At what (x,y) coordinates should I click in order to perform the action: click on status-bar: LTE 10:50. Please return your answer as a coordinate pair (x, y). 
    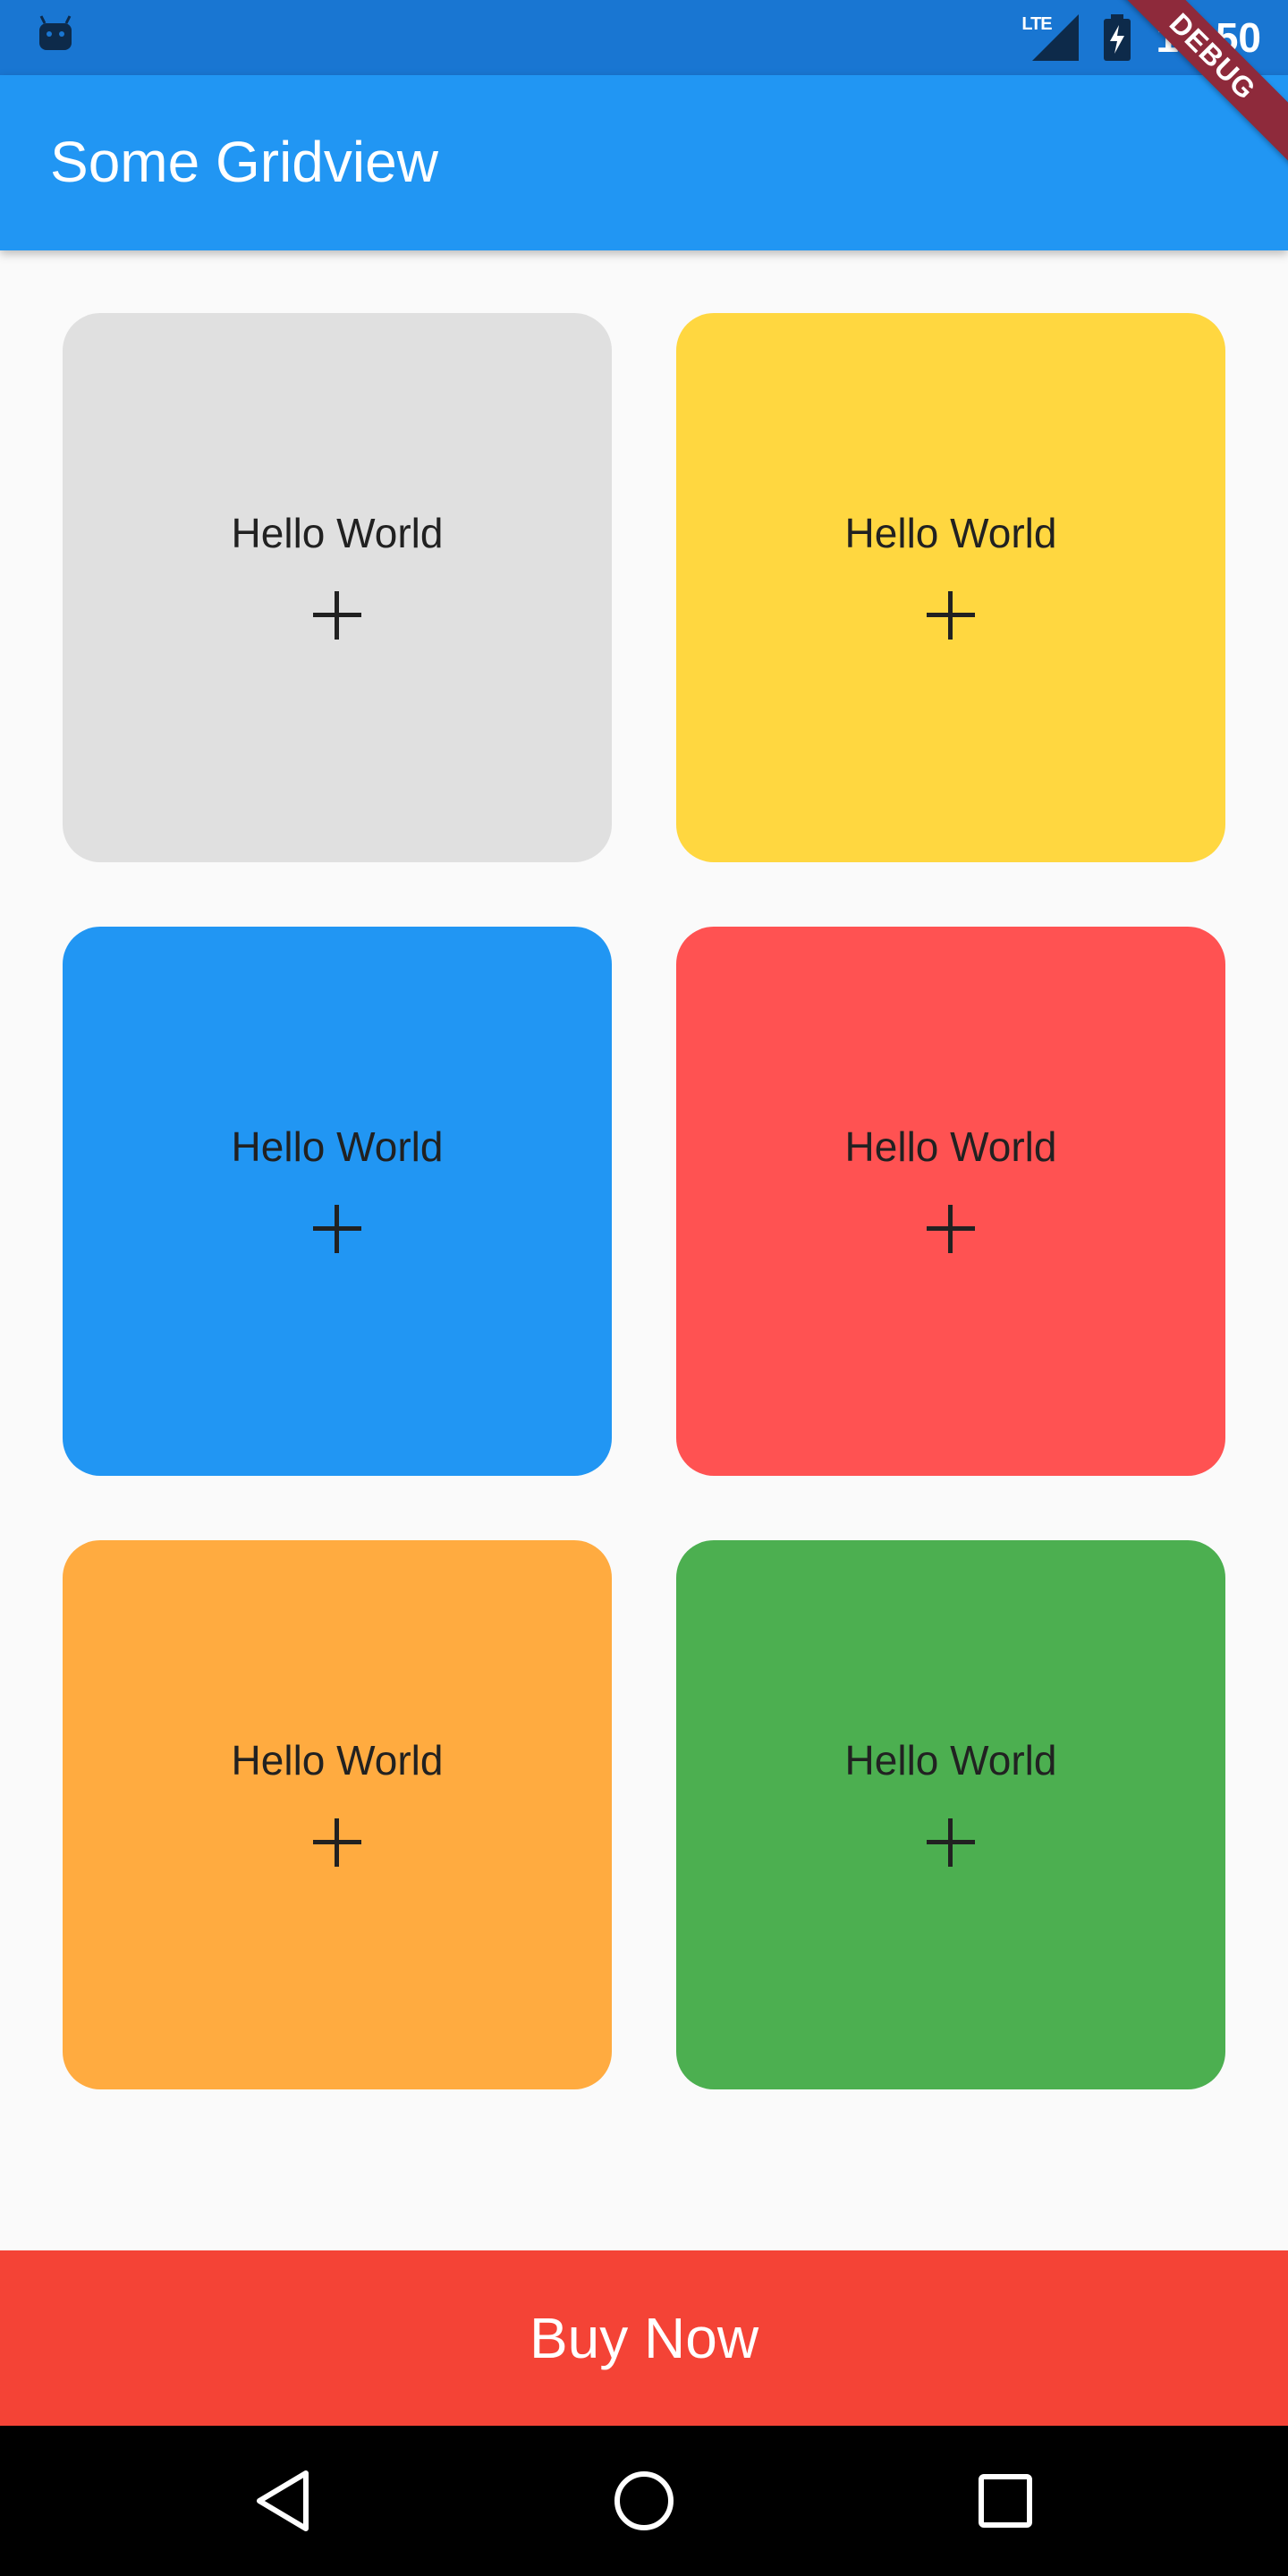
    Looking at the image, I should click on (644, 37).